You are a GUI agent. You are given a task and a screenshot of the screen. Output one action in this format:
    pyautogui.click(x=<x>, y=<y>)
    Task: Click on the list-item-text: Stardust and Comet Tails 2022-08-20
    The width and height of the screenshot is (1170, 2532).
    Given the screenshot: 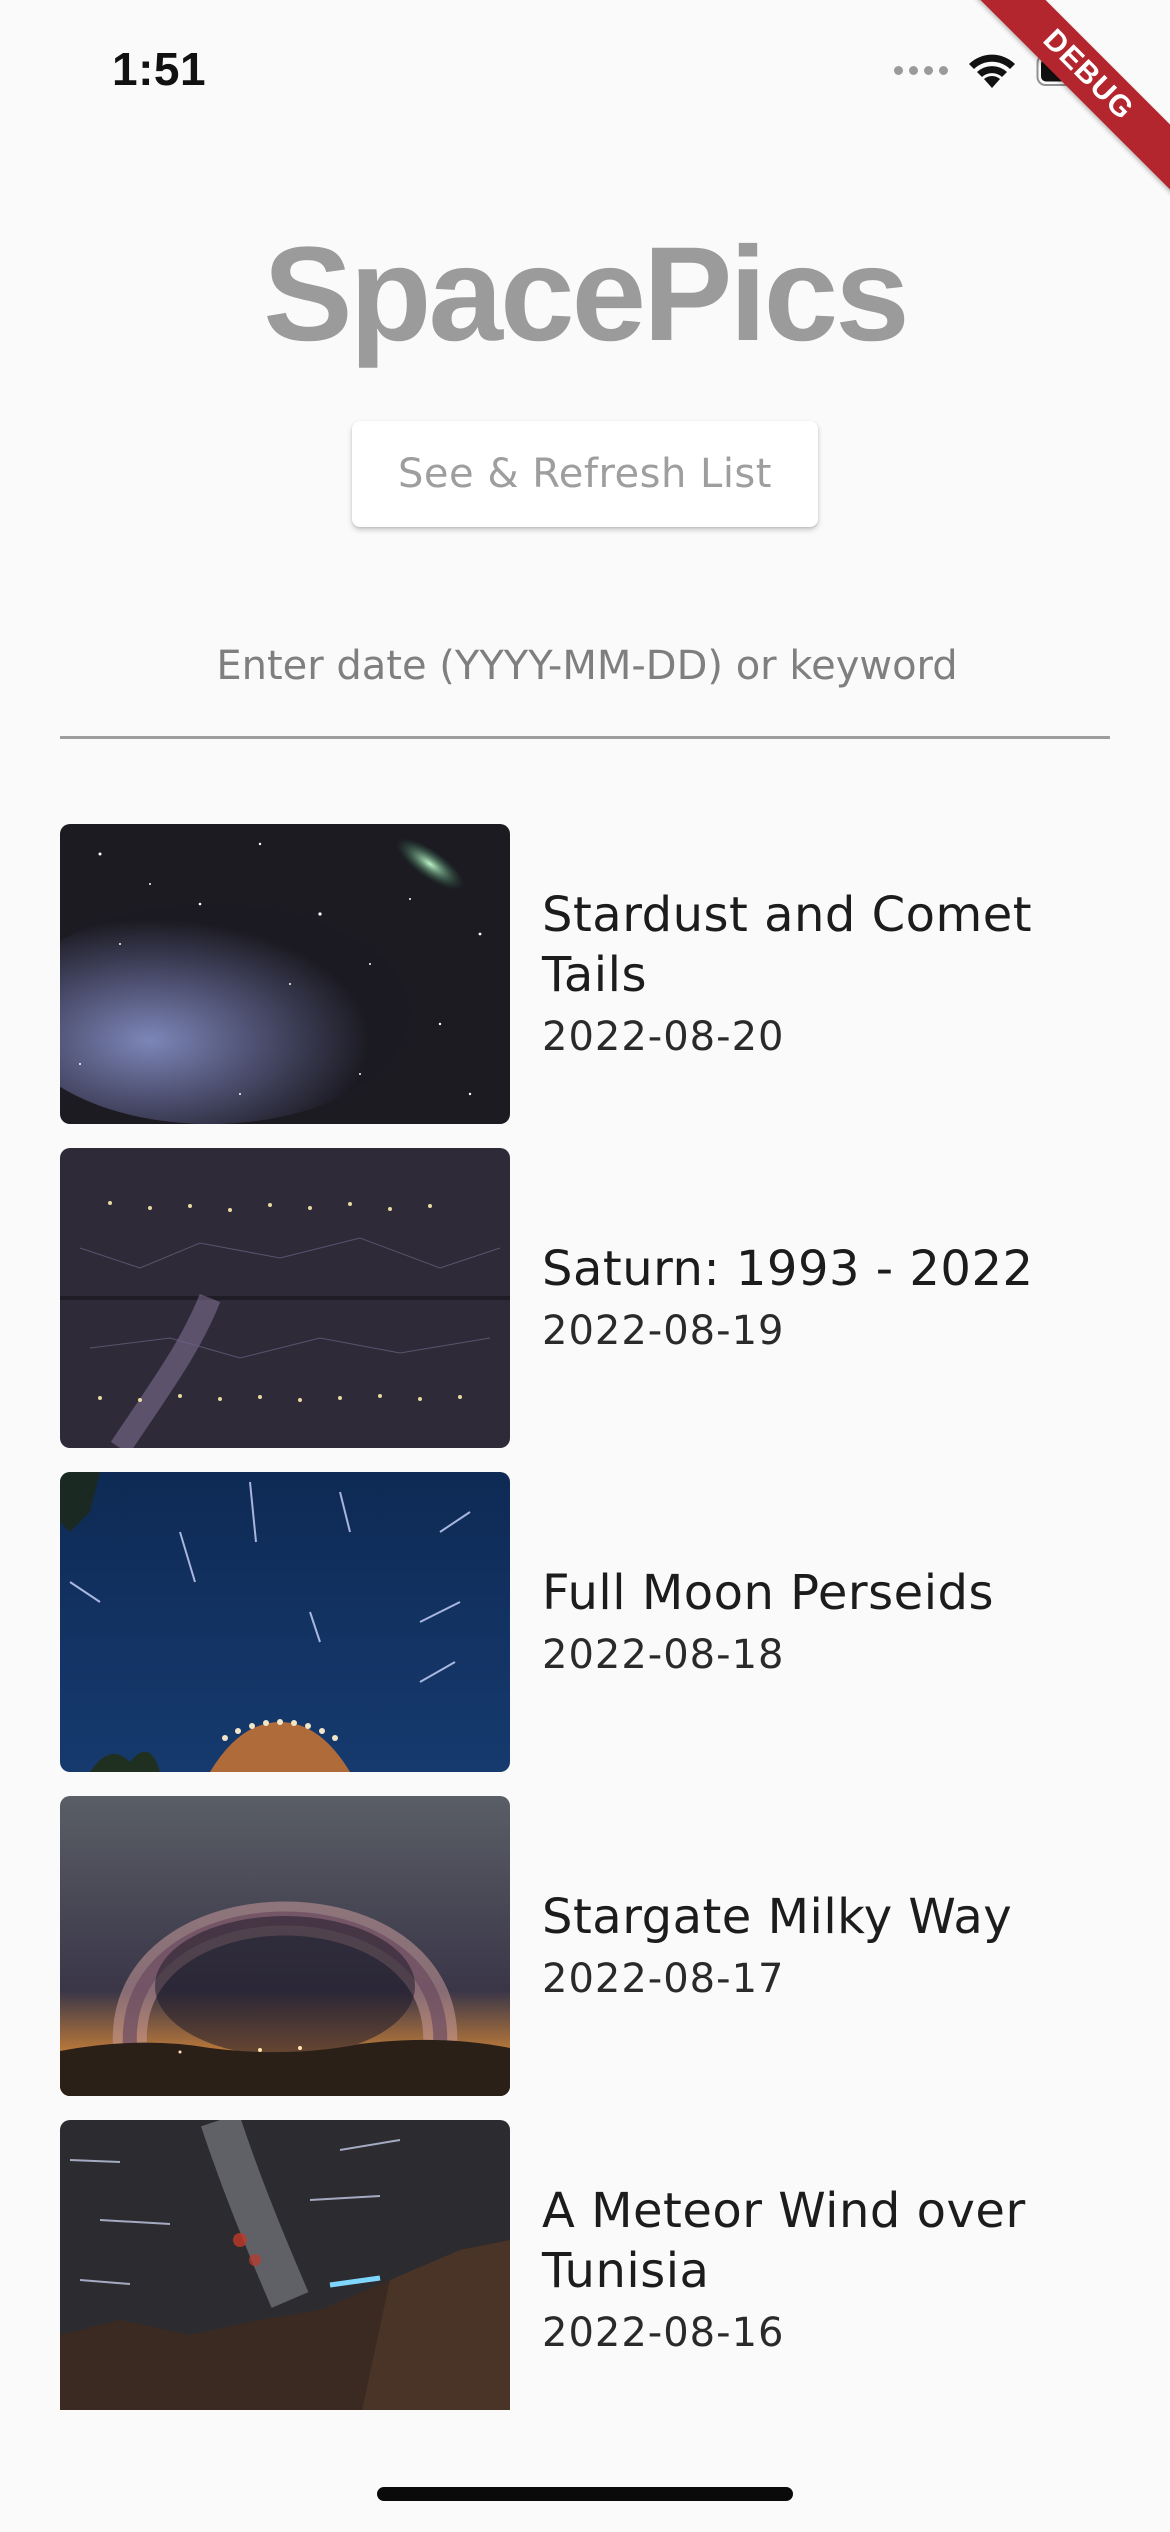 What is the action you would take?
    pyautogui.click(x=802, y=974)
    